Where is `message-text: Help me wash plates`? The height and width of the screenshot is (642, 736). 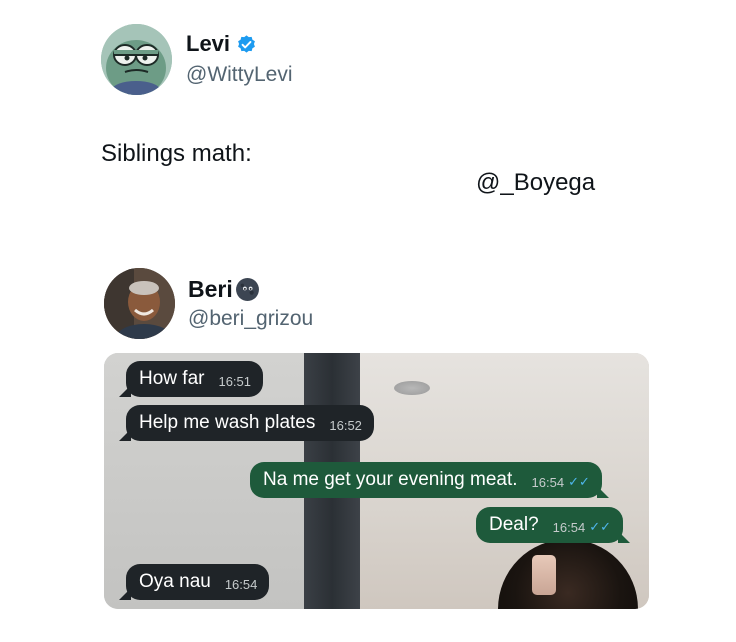 message-text: Help me wash plates is located at coordinates (227, 422).